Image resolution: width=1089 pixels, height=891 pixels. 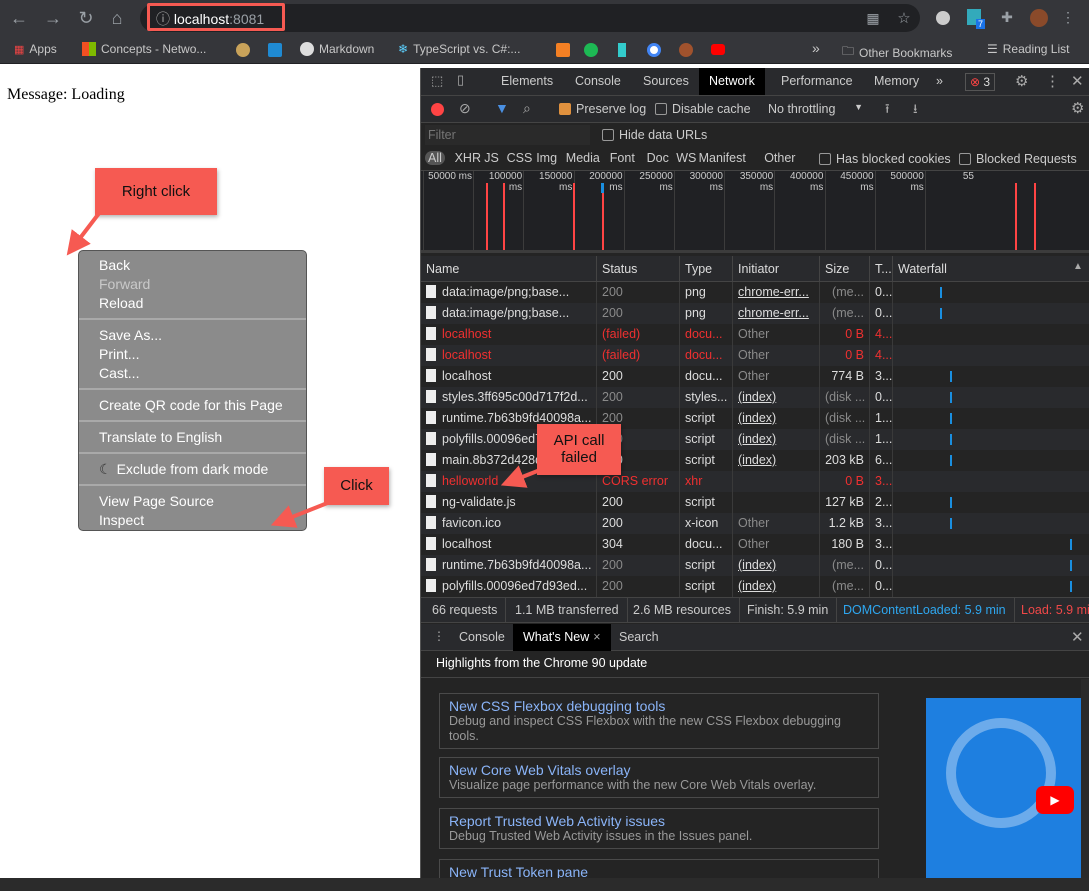 What do you see at coordinates (1052, 81) in the screenshot?
I see `more-options-icon: ⋮` at bounding box center [1052, 81].